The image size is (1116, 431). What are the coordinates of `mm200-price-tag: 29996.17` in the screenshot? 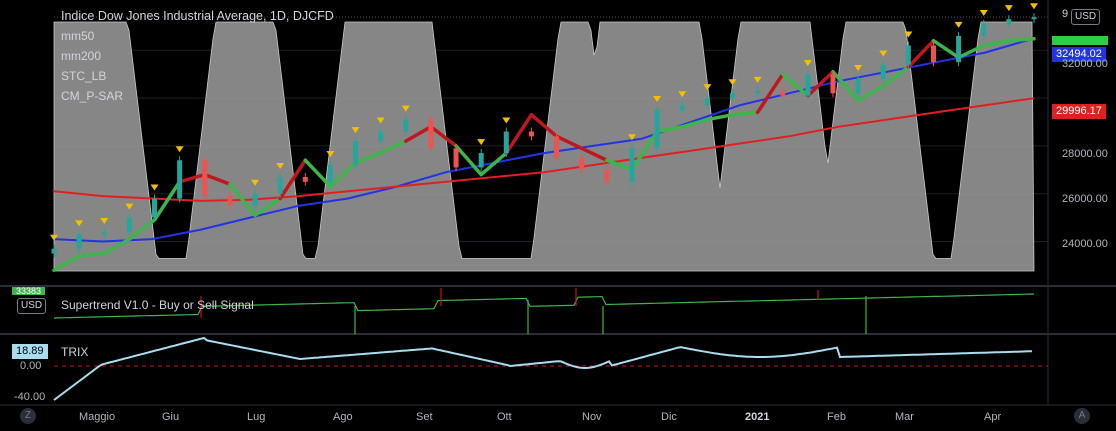 It's located at (1079, 111).